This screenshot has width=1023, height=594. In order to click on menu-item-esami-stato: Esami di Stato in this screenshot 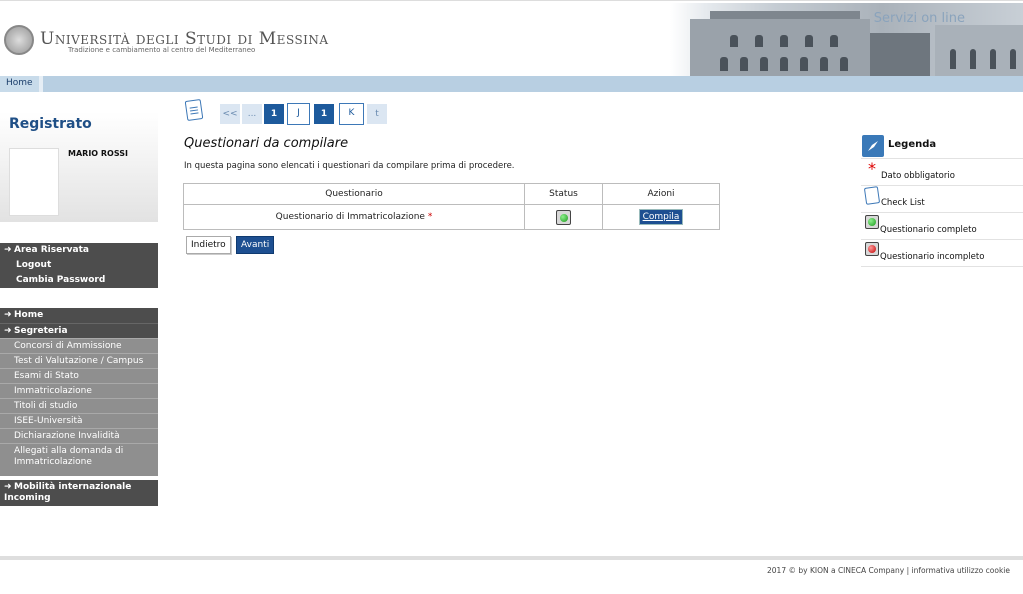, I will do `click(79, 375)`.